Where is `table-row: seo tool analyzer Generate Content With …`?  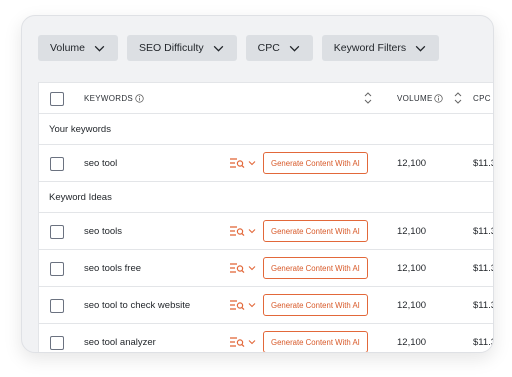
table-row: seo tool analyzer Generate Content With … is located at coordinates (266, 338).